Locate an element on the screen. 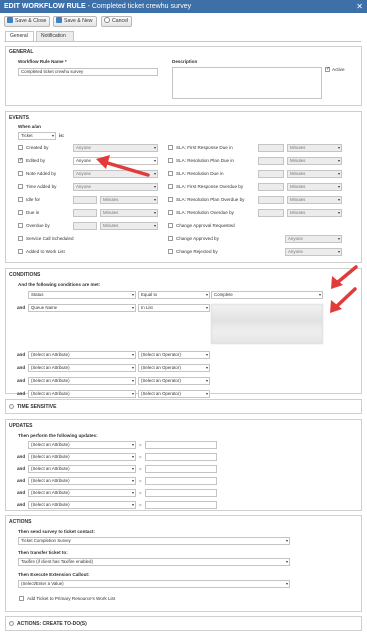 Image resolution: width=367 pixels, height=636 pixels. active-checkbox: ✓ is located at coordinates (327, 69).